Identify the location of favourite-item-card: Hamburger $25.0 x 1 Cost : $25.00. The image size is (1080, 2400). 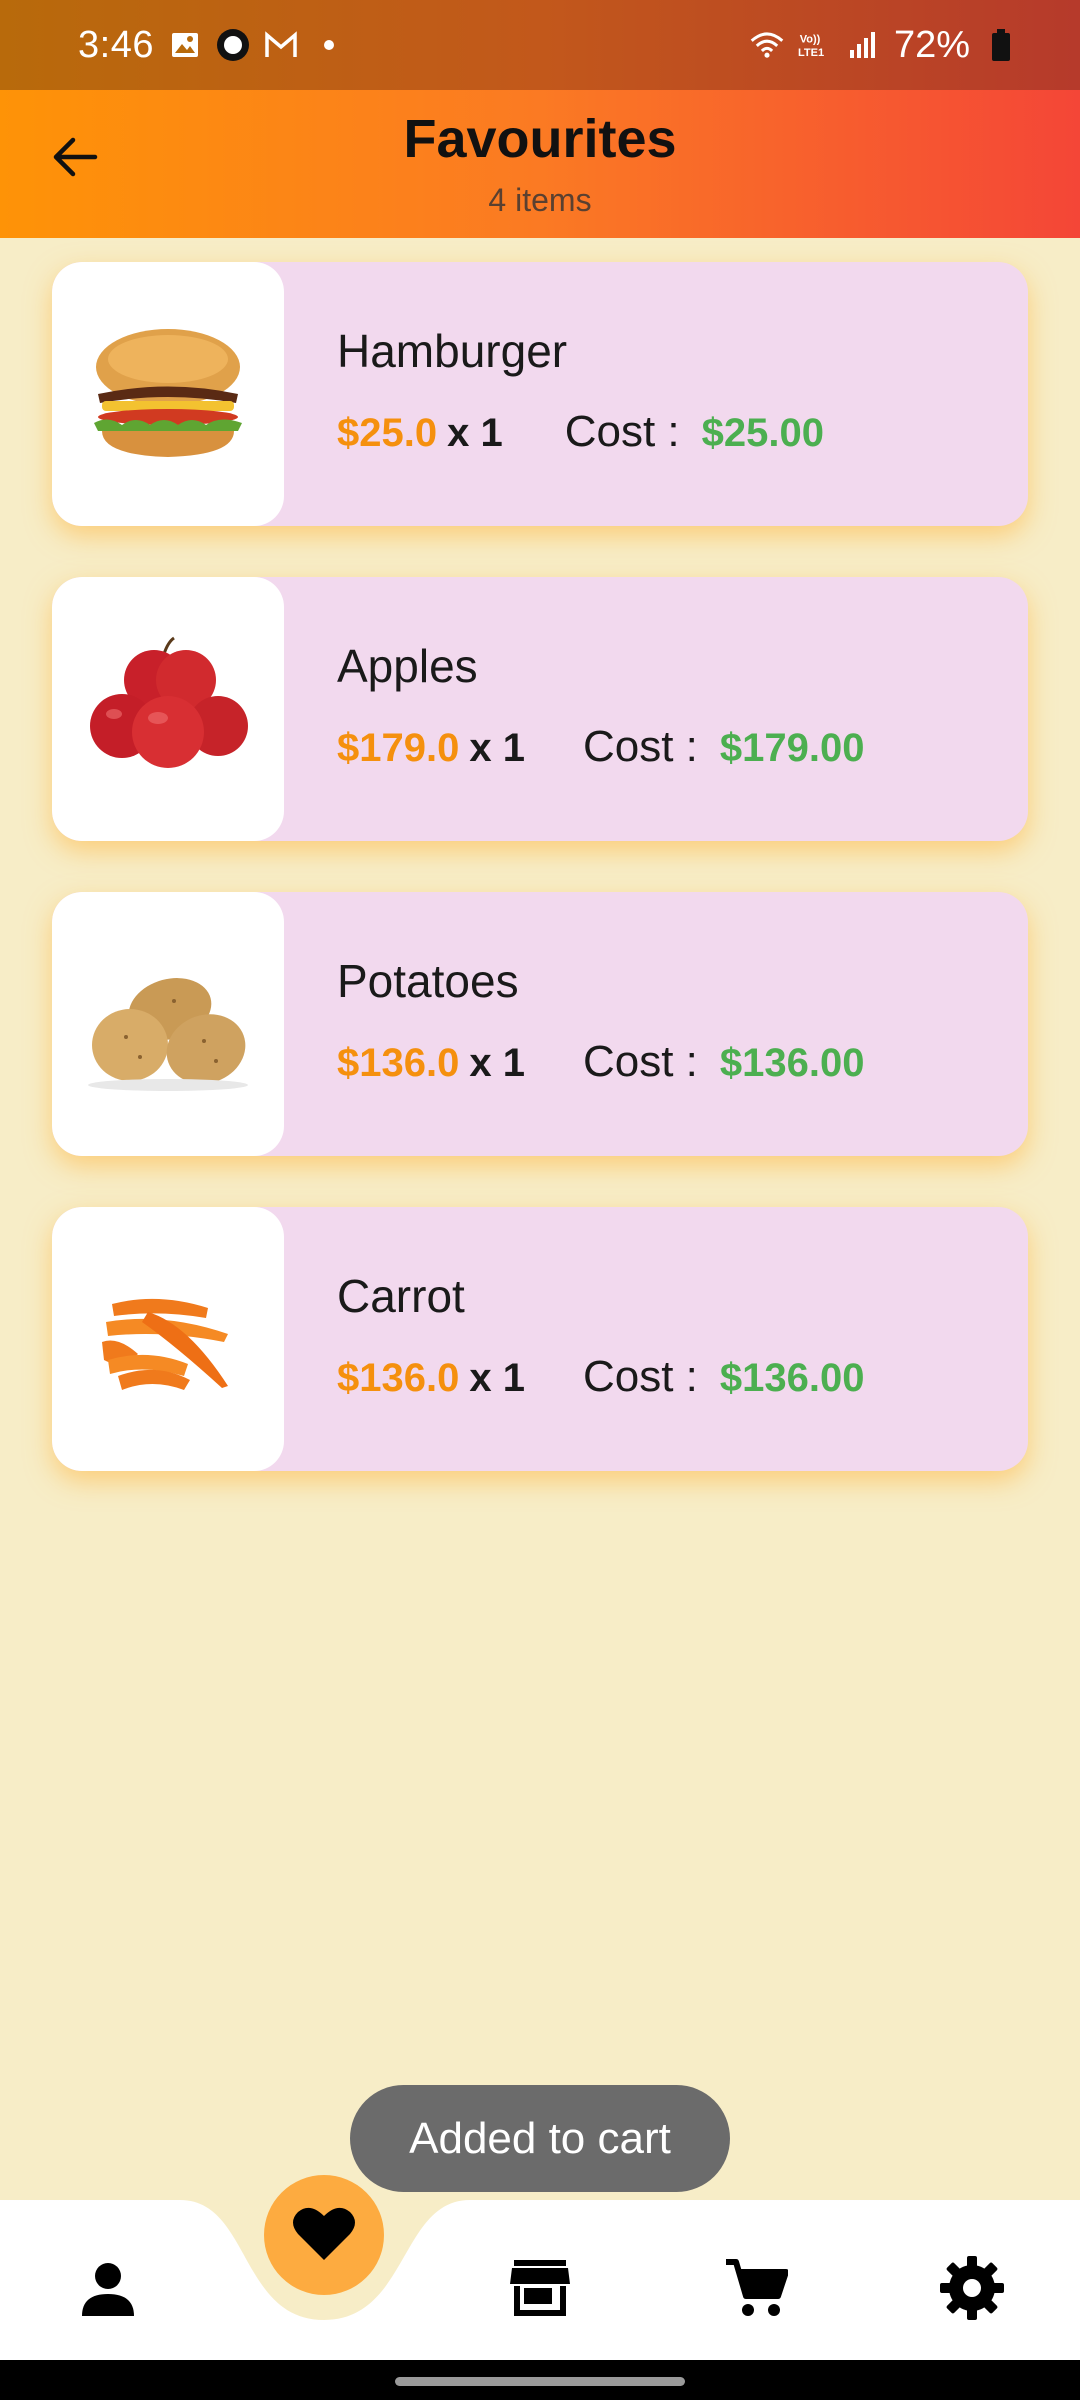
(540, 394).